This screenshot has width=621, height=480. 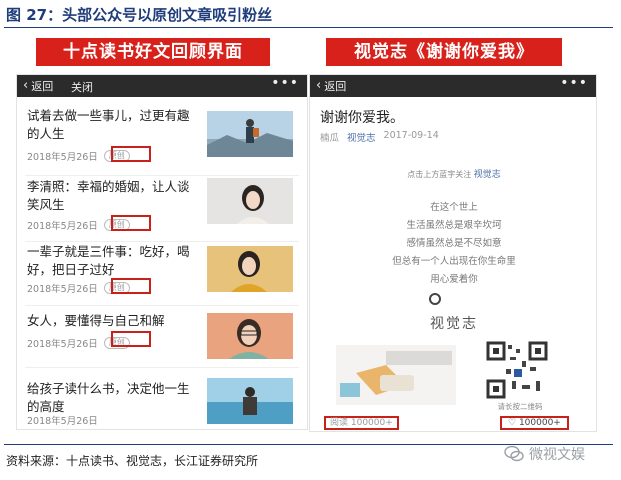 I want to click on follow-prompt: 点击上方蓝字关注 视觉志, so click(x=453, y=173).